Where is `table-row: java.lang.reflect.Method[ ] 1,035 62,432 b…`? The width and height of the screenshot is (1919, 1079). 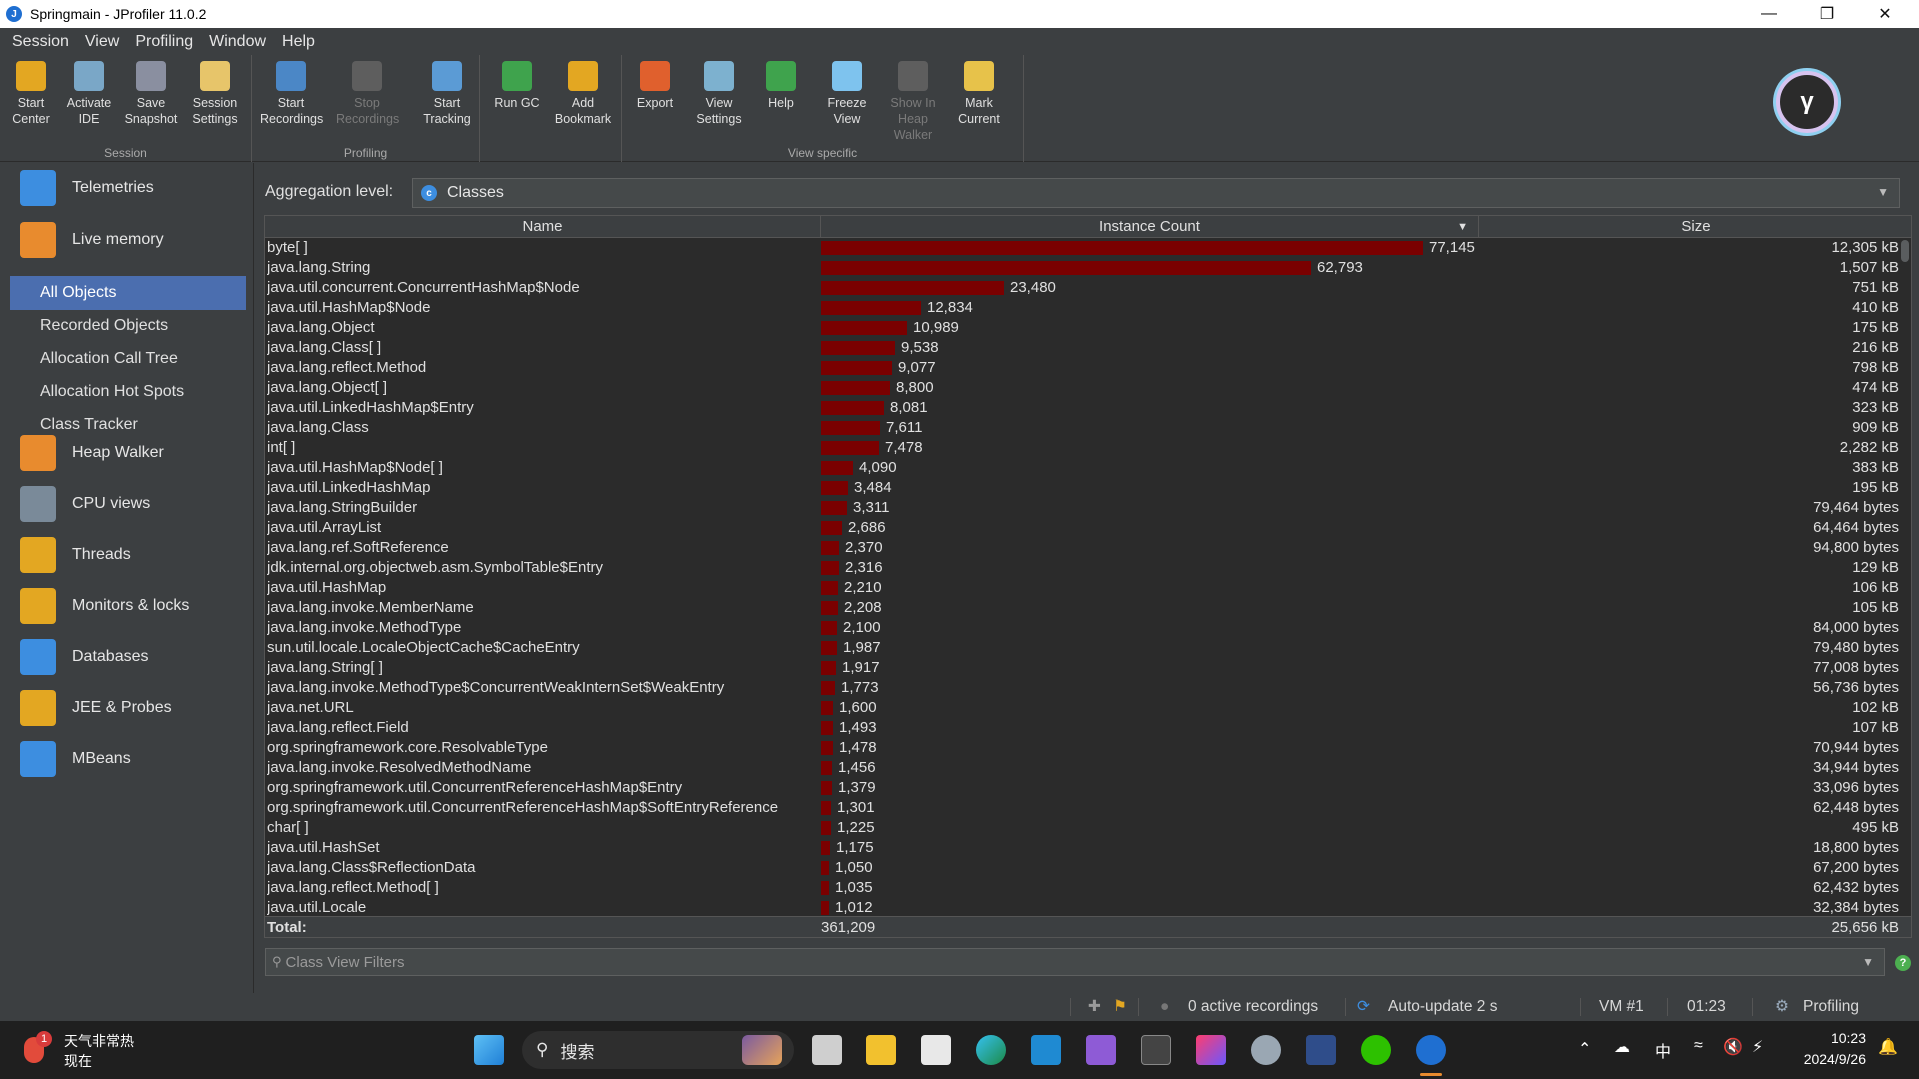 table-row: java.lang.reflect.Method[ ] 1,035 62,432 b… is located at coordinates (1088, 888).